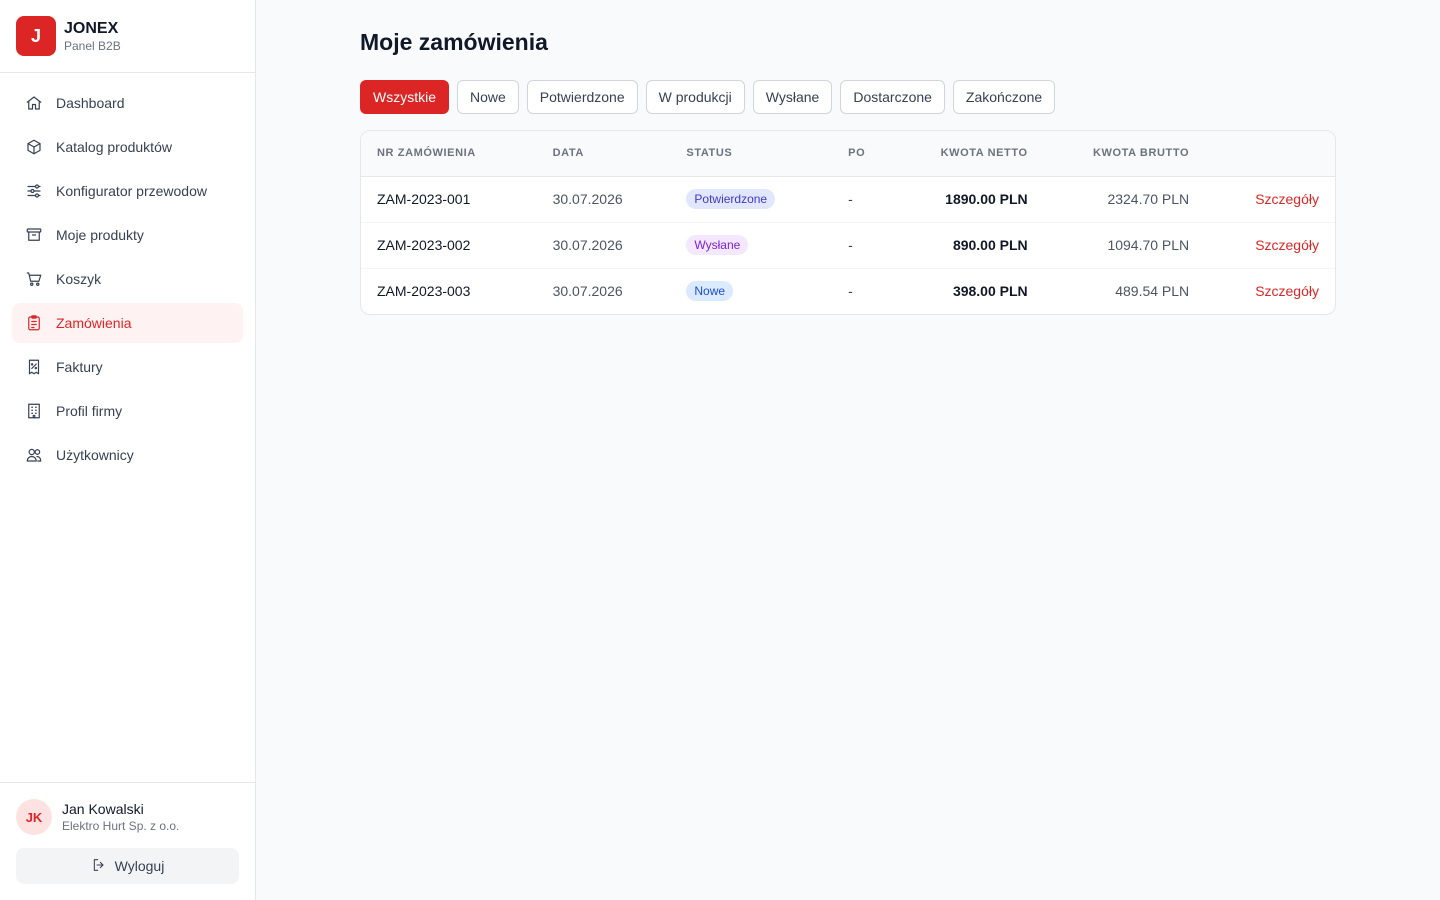  What do you see at coordinates (127, 411) in the screenshot?
I see `sidebar-item-profil-firmy: Profil firmy` at bounding box center [127, 411].